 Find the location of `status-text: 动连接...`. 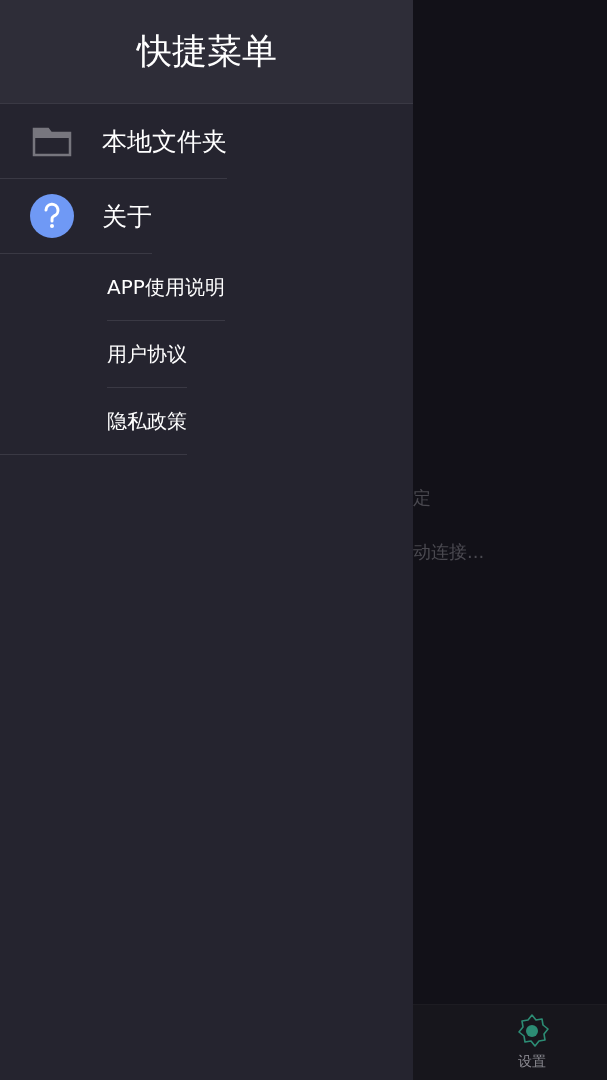

status-text: 动连接... is located at coordinates (449, 552).